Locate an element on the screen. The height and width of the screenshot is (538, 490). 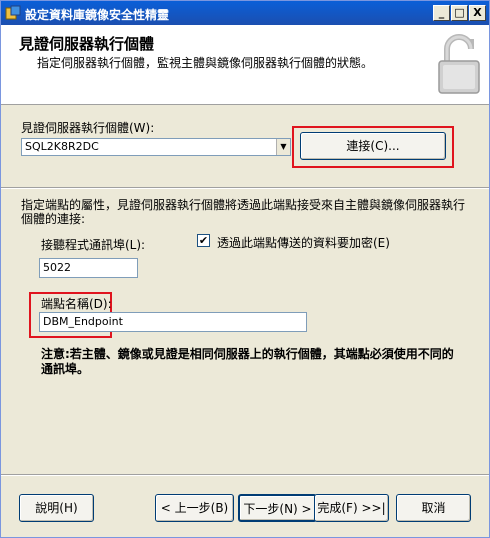
encrypt-checkbox: ✔ is located at coordinates (203, 240).